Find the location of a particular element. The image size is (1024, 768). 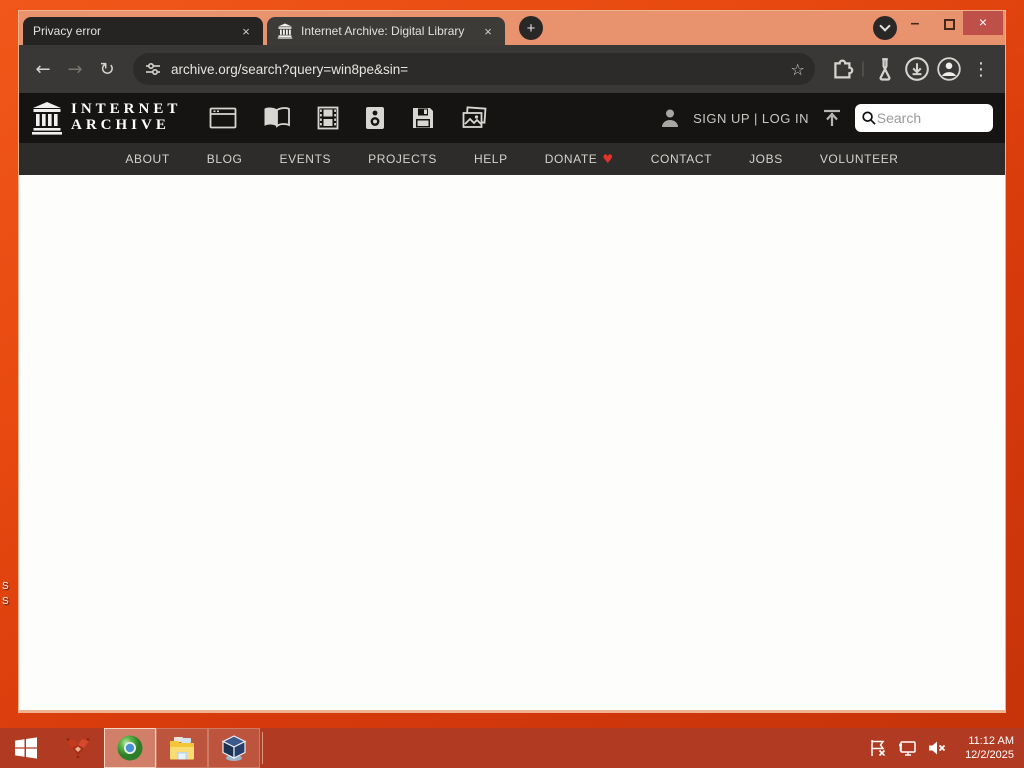

minimize-button: – is located at coordinates (915, 25).